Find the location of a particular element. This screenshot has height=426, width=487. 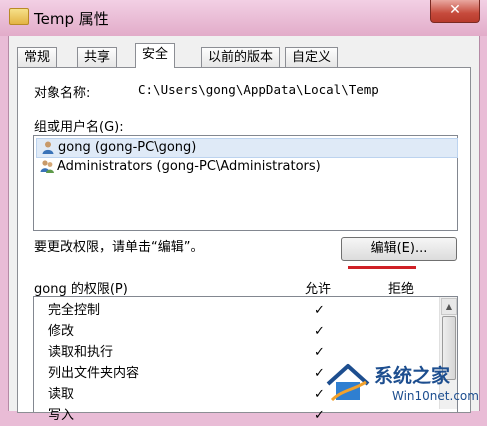

tab-security: 安全 is located at coordinates (155, 55).